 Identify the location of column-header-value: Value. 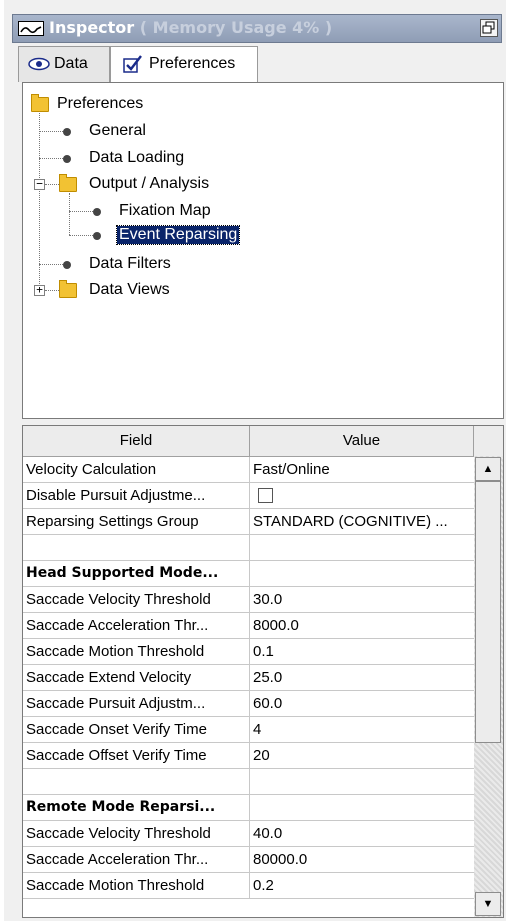
(362, 441).